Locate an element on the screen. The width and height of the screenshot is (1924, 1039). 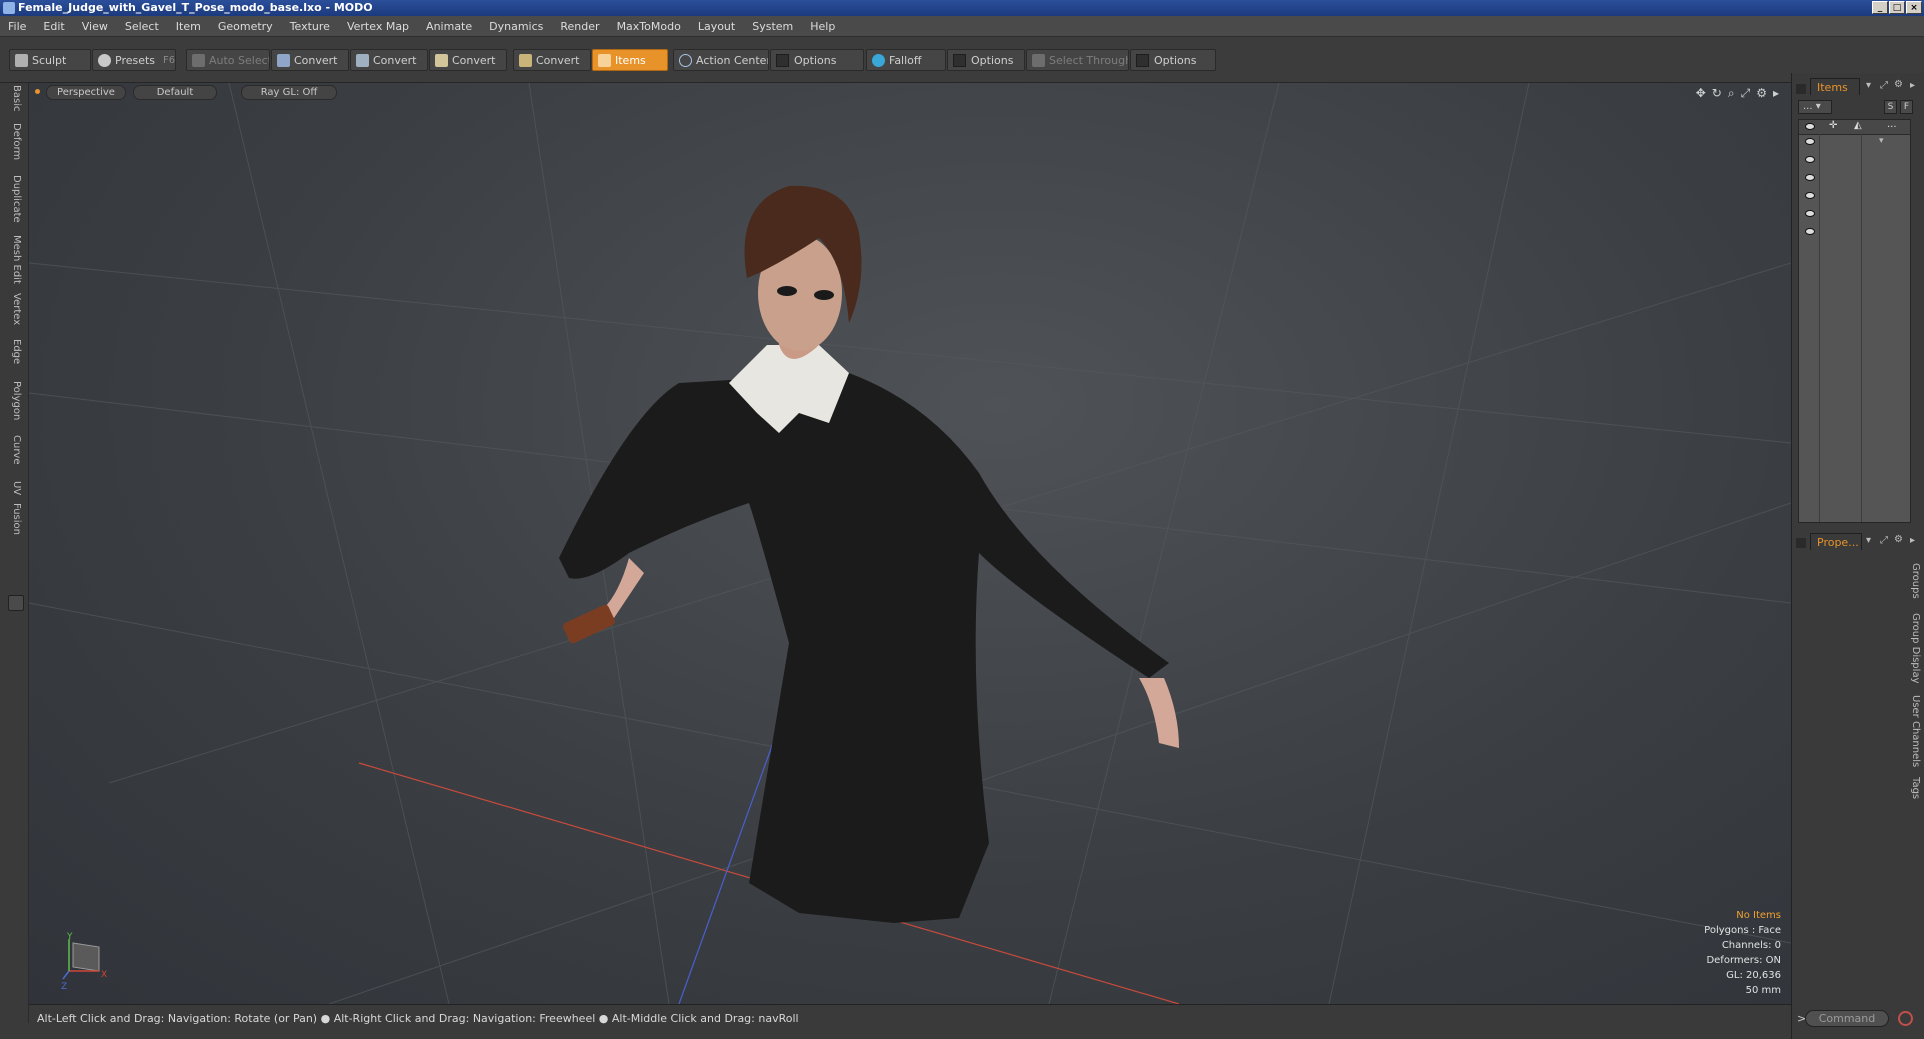
rotate-icon: ↻ is located at coordinates (1717, 93).